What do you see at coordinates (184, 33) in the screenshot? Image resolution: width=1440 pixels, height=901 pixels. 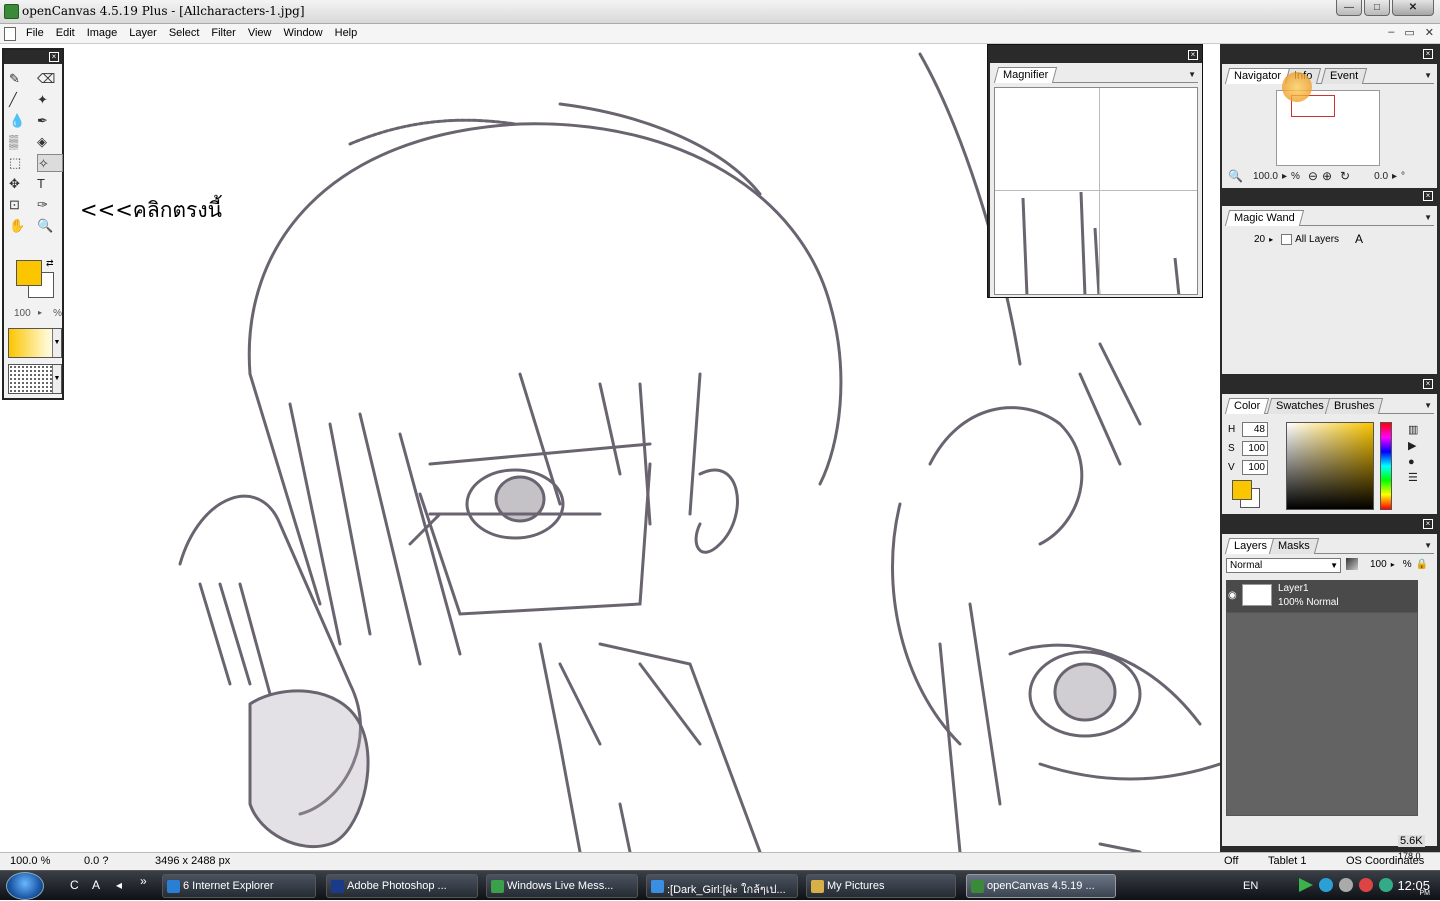 I see `menu-select: Select` at bounding box center [184, 33].